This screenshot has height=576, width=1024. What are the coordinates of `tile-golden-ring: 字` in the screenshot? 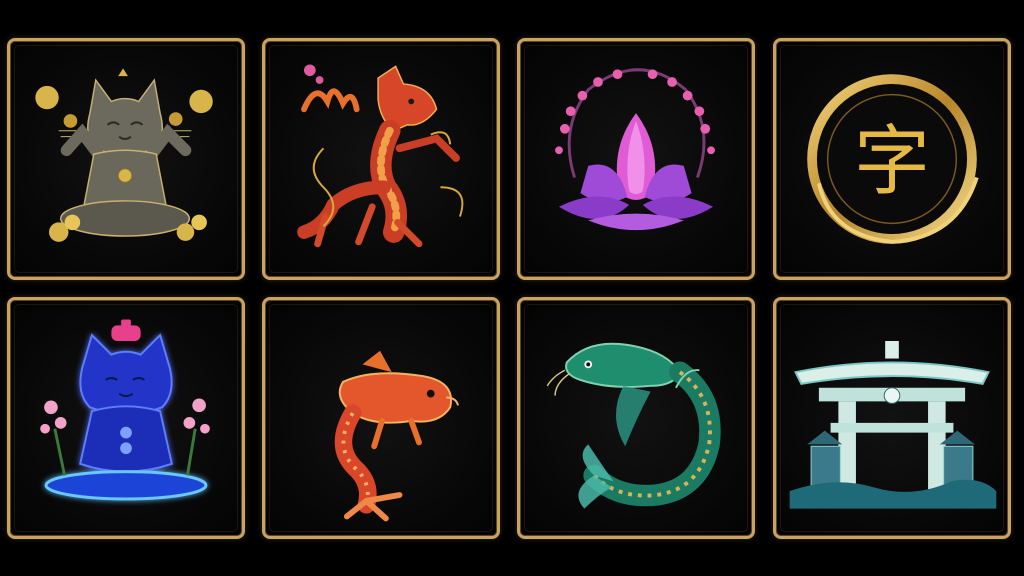 It's located at (892, 159).